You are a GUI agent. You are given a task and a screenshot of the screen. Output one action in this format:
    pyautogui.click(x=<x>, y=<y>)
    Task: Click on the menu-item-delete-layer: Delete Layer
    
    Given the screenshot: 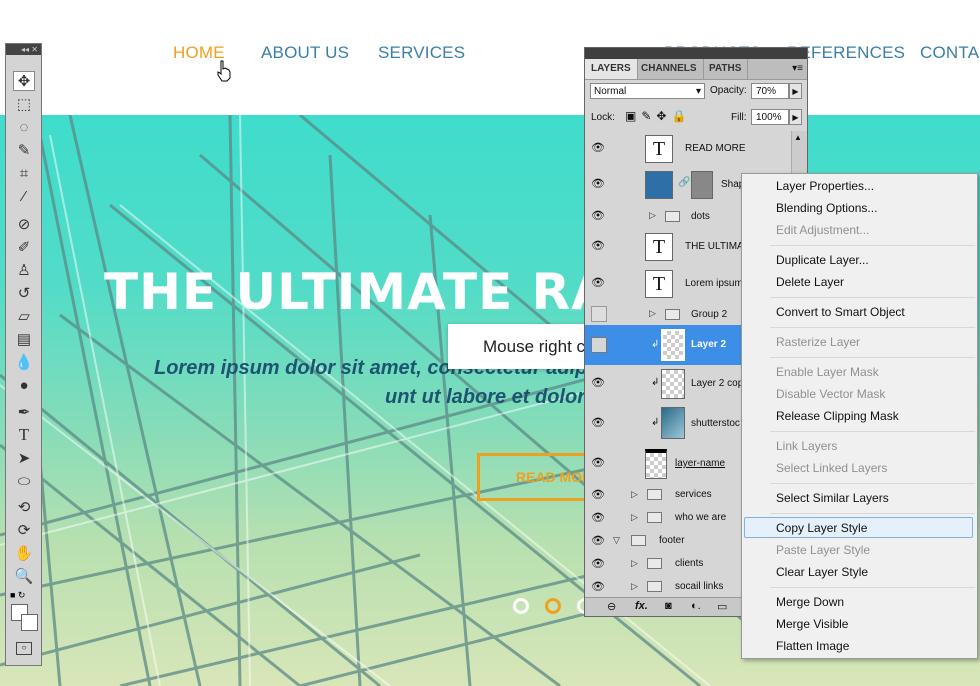 What is the action you would take?
    pyautogui.click(x=810, y=282)
    